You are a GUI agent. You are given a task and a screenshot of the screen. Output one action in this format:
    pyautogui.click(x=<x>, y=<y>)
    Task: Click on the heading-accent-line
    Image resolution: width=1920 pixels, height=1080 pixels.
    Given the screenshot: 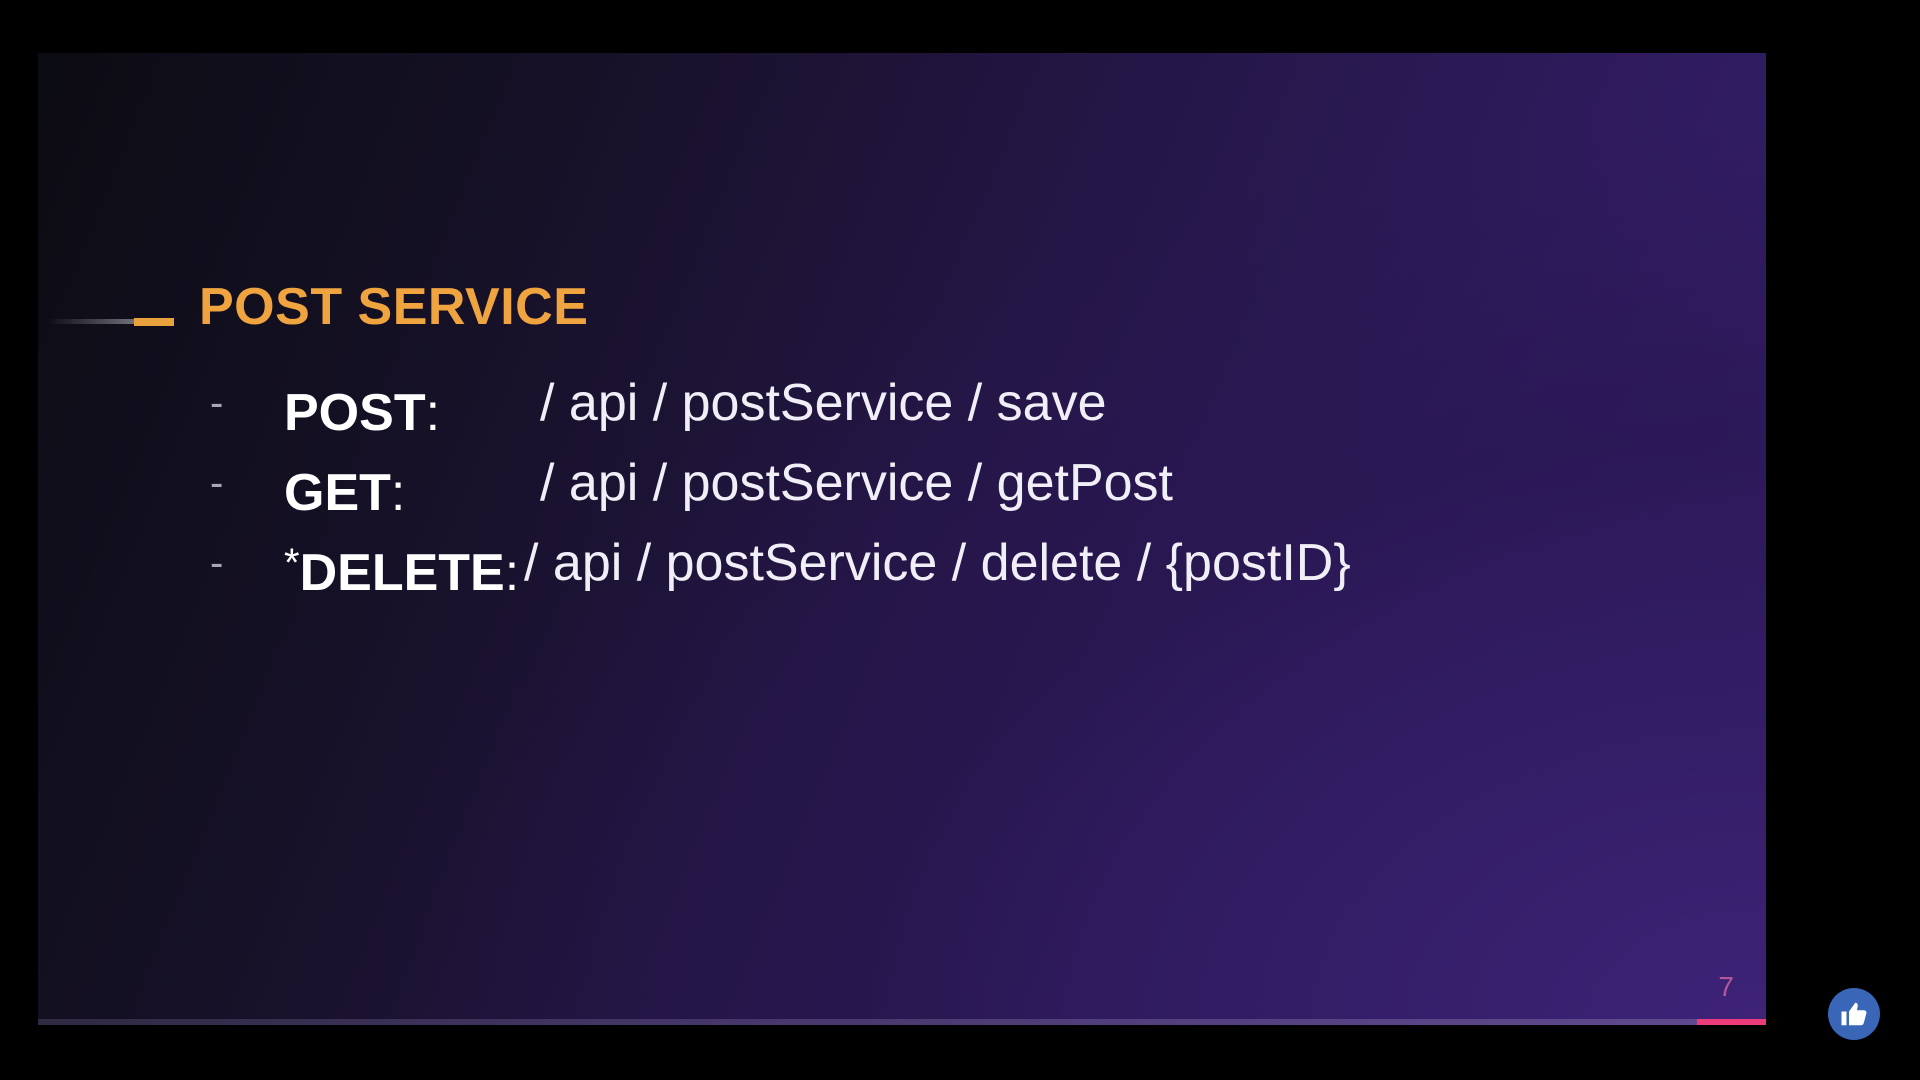 What is the action you would take?
    pyautogui.click(x=93, y=321)
    